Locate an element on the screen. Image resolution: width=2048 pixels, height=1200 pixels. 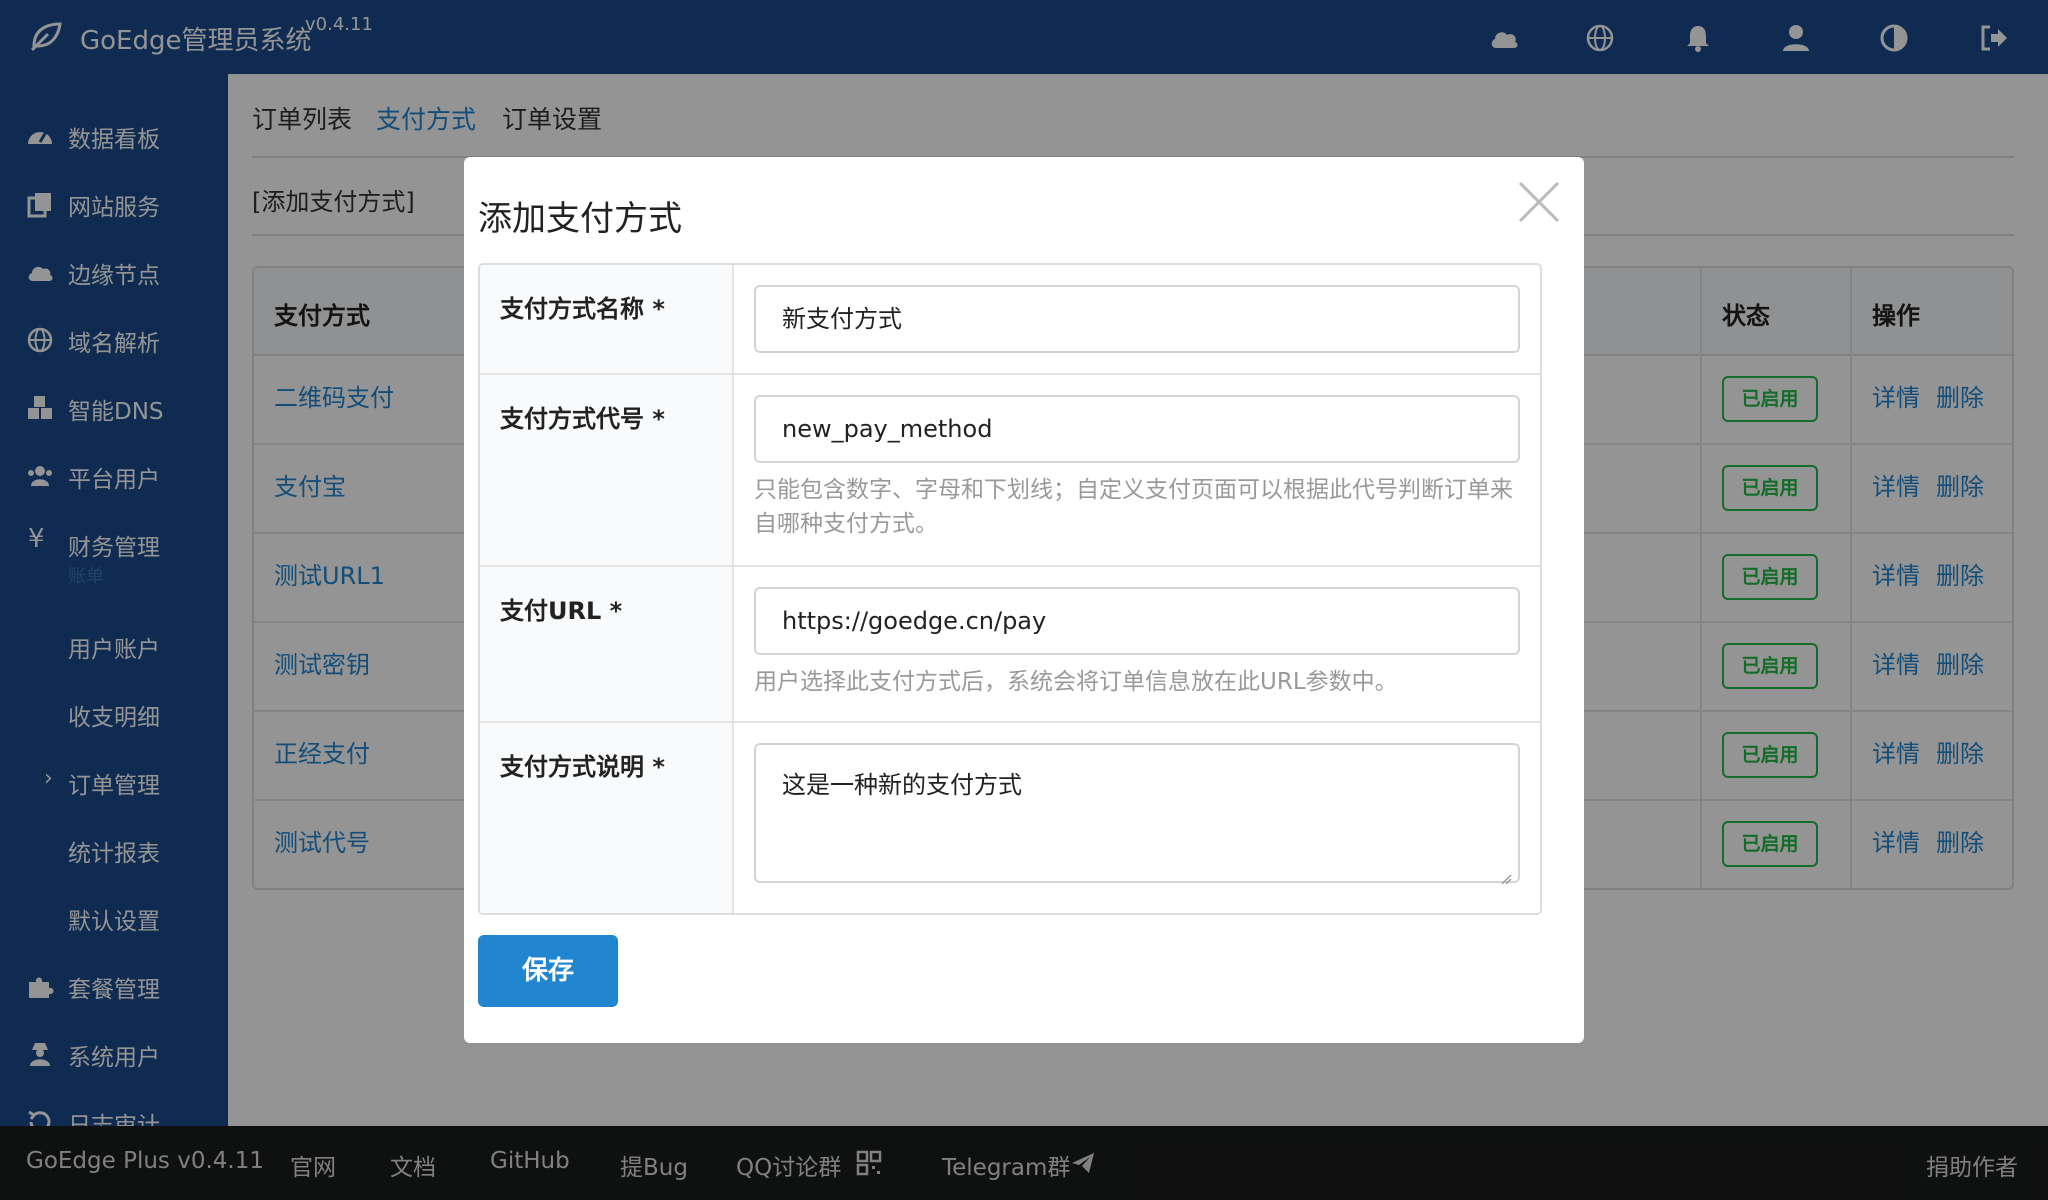
url-help-text: 用户选择此支付方式后，系统会将订单信息放在此URL参数中。 is located at coordinates (1076, 682).